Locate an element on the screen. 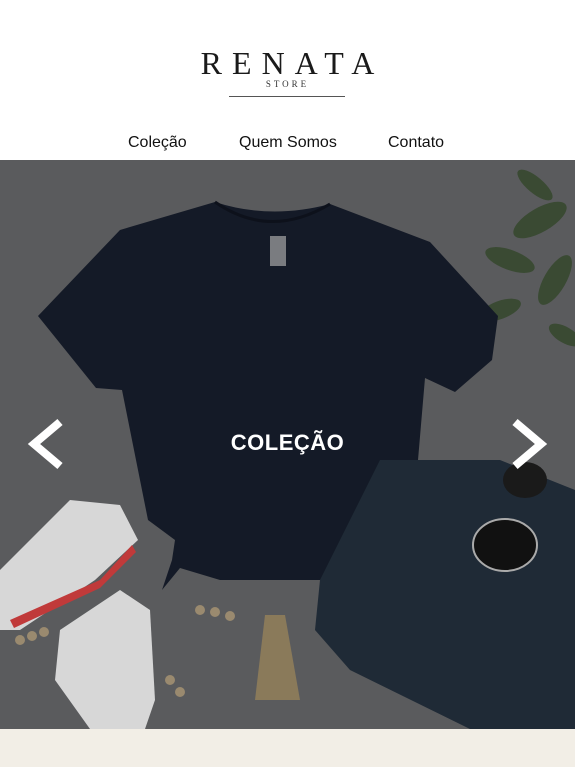  chevron-left-icon is located at coordinates (45, 444).